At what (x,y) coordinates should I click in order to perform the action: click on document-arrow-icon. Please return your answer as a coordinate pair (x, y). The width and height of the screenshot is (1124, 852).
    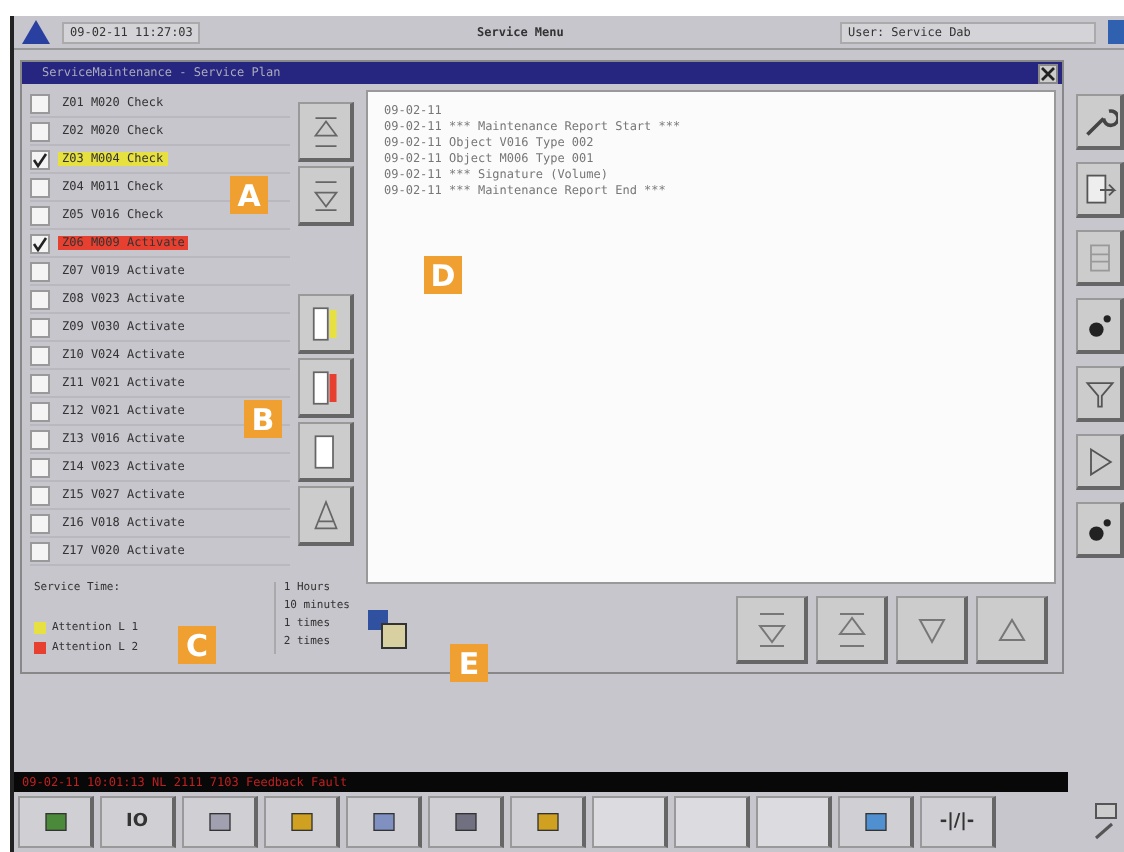
    Looking at the image, I should click on (1099, 189).